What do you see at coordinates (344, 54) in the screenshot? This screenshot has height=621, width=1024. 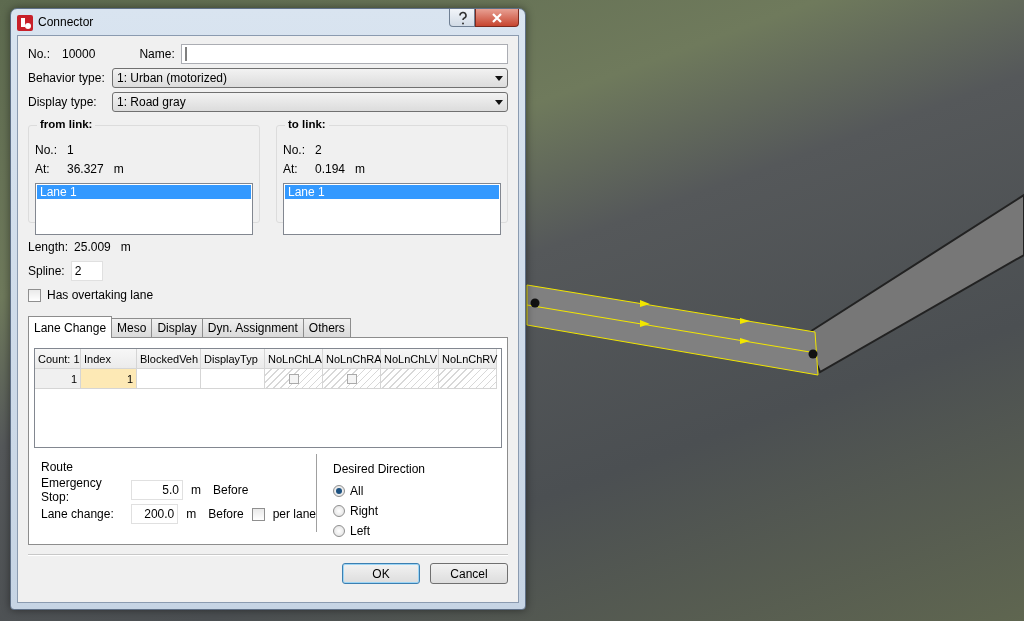 I see `name-field` at bounding box center [344, 54].